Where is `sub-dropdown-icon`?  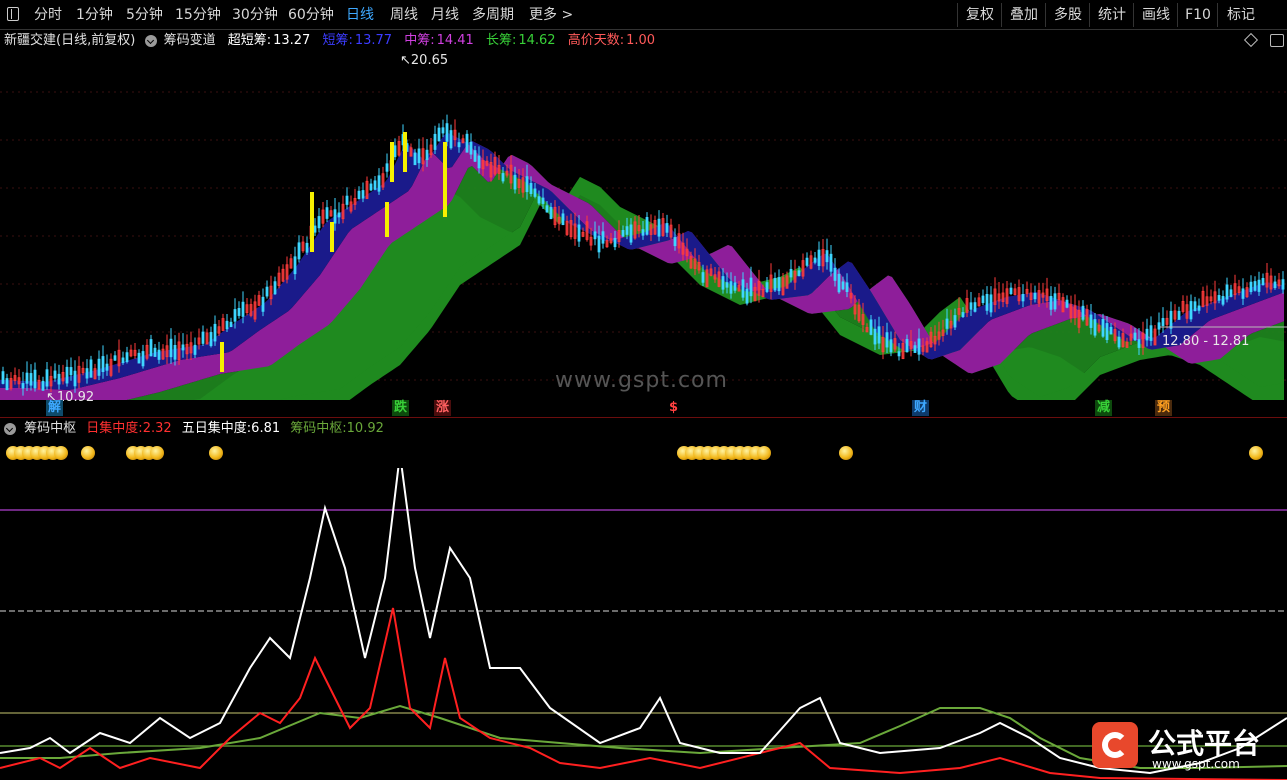
sub-dropdown-icon is located at coordinates (10, 428).